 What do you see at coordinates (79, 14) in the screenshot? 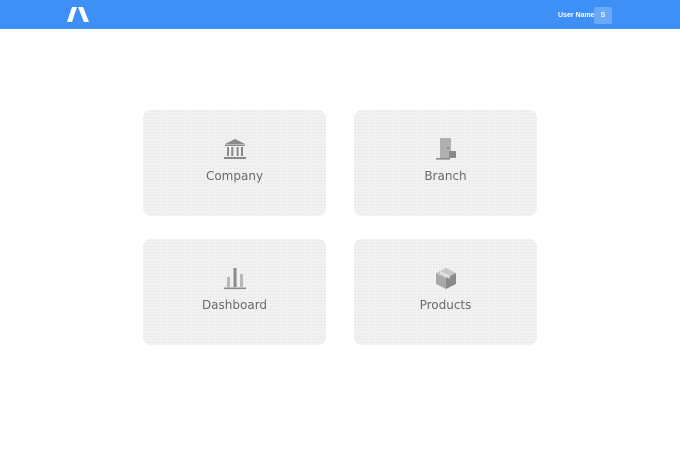
I see `brand-logo-icon` at bounding box center [79, 14].